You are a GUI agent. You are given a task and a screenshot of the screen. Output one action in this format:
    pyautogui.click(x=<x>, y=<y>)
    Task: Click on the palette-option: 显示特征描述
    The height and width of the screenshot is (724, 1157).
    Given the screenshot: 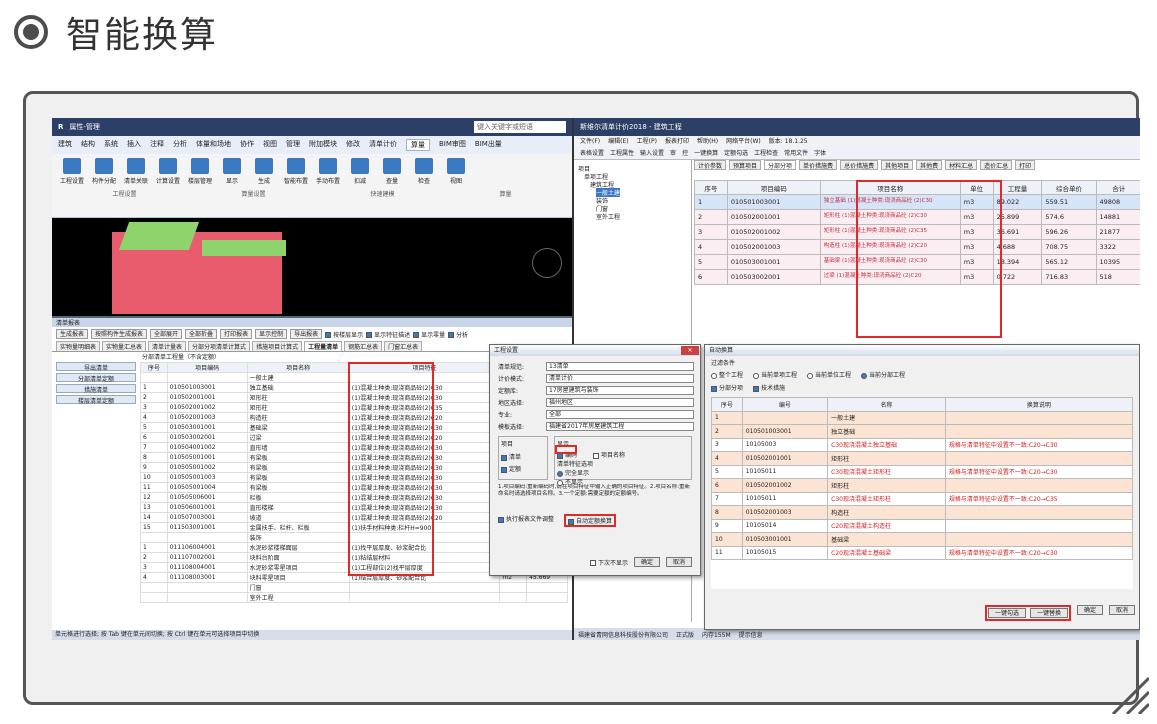 What is the action you would take?
    pyautogui.click(x=388, y=334)
    